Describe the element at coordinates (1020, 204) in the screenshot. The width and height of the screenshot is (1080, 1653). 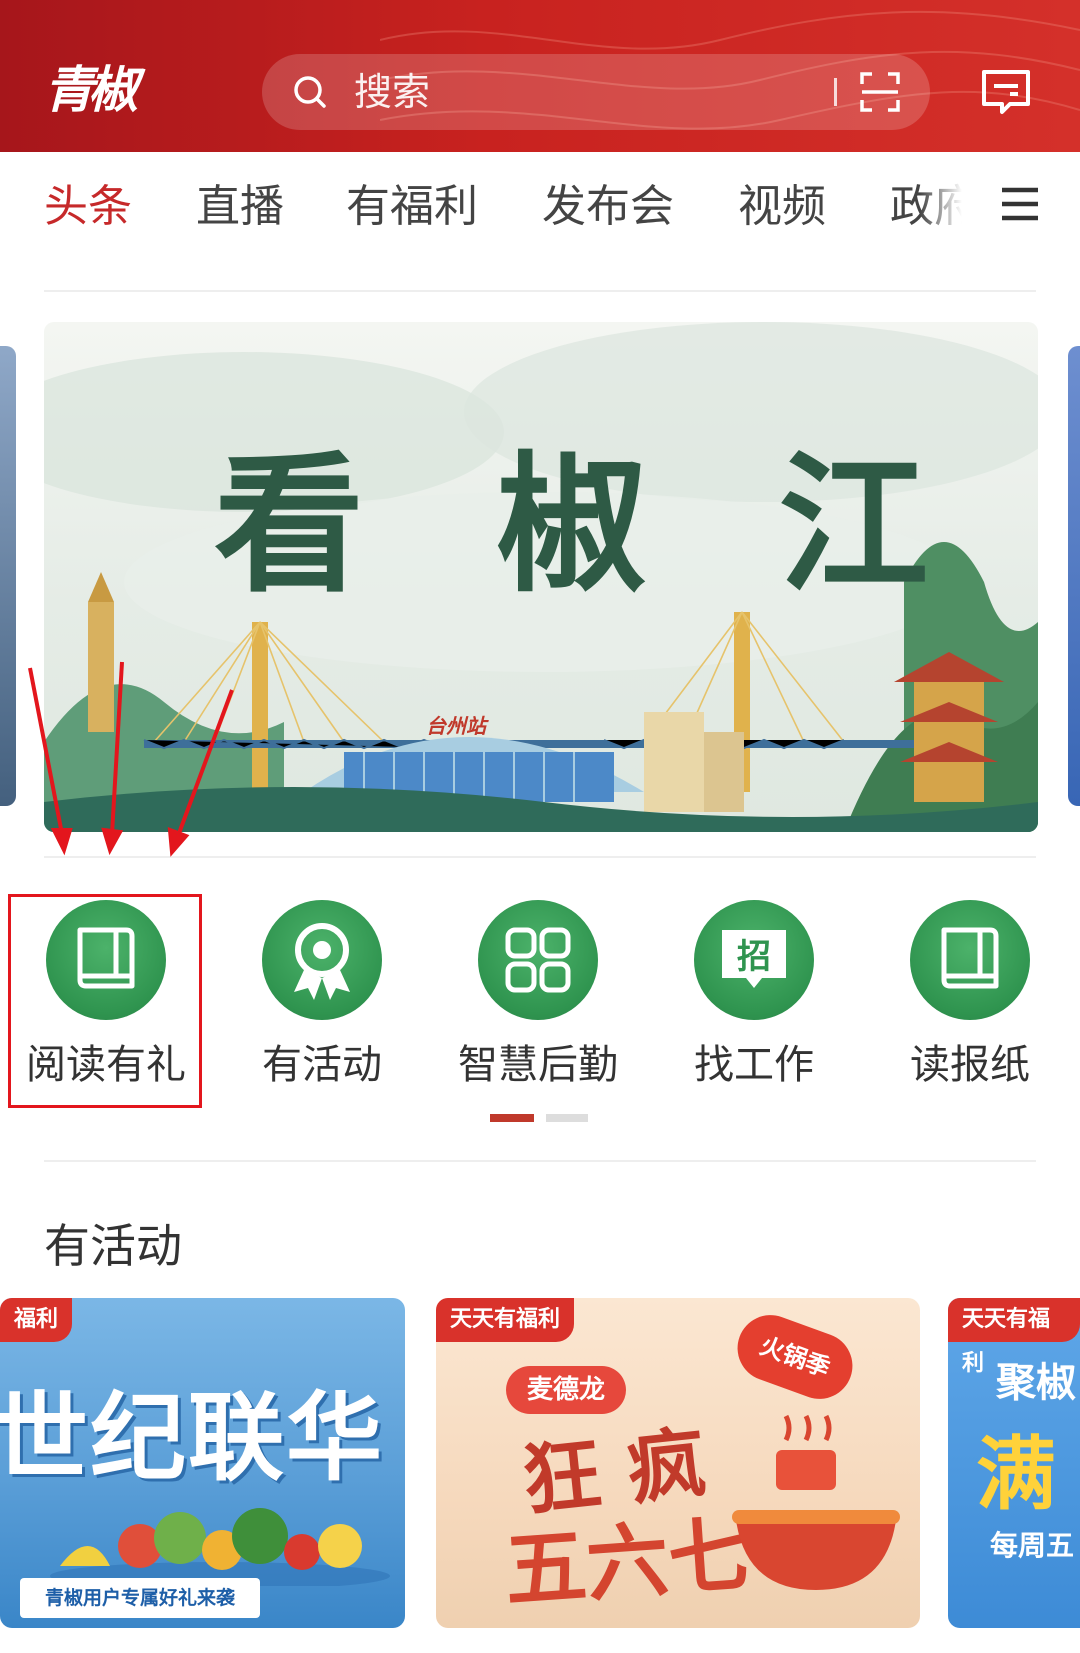
I see `hamburger-menu-icon` at that location.